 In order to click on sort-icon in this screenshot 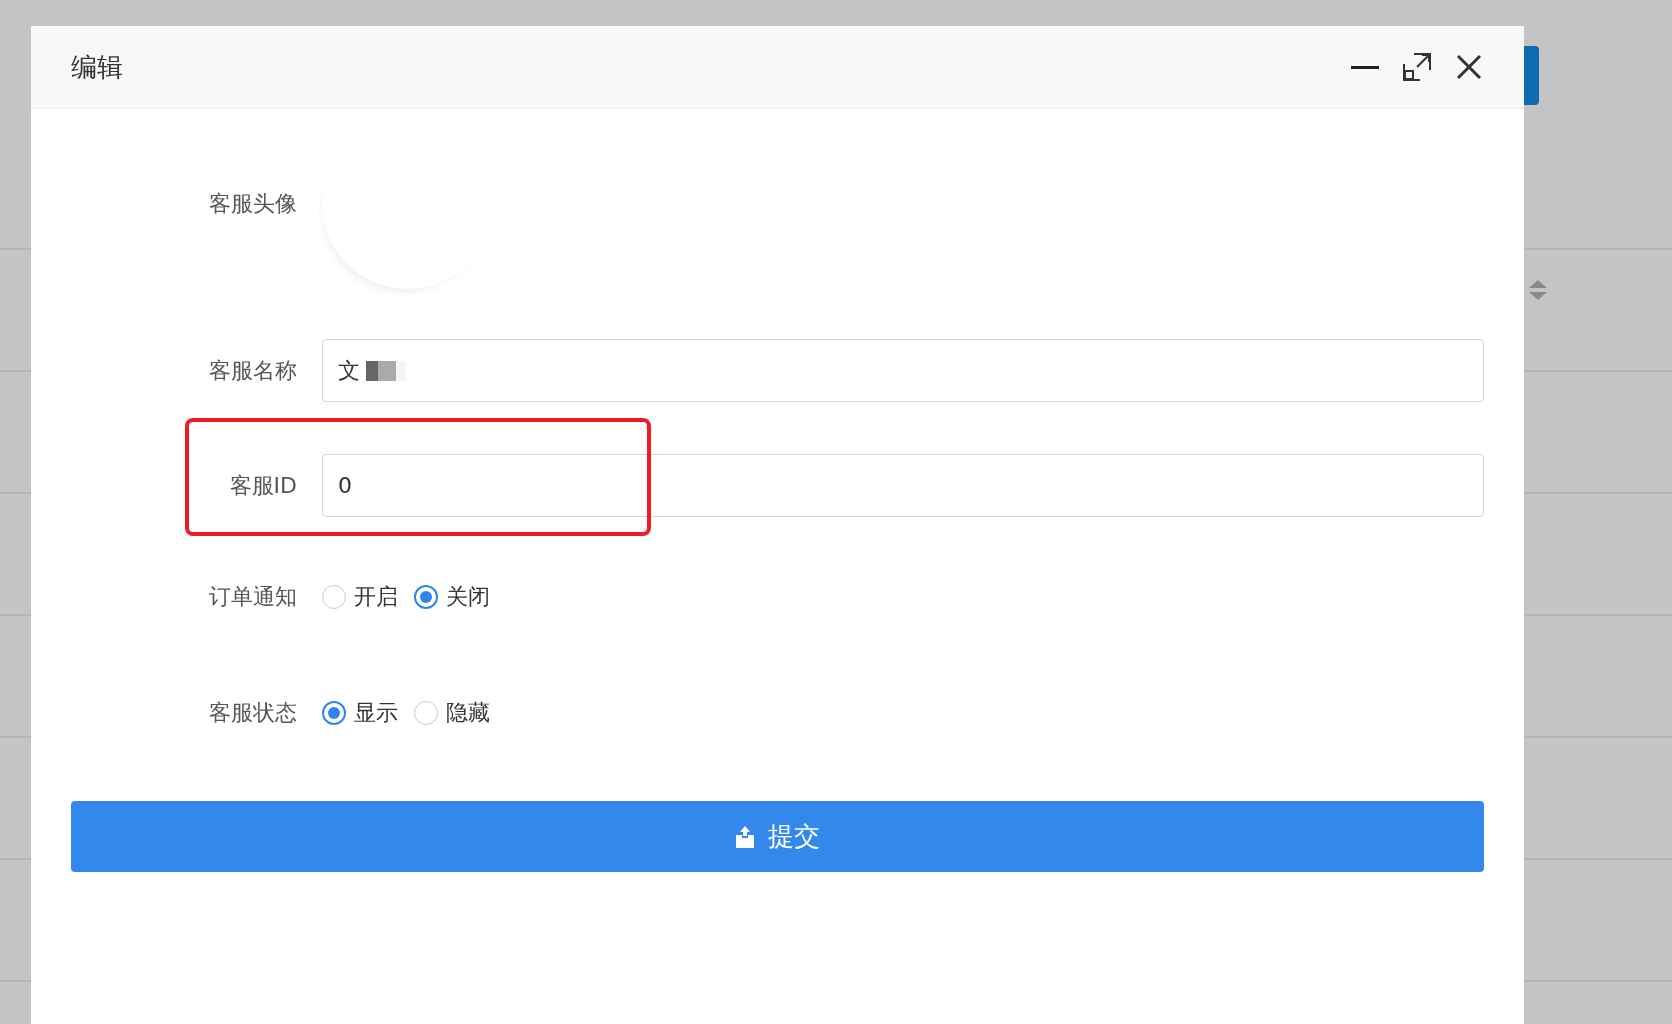, I will do `click(1538, 290)`.